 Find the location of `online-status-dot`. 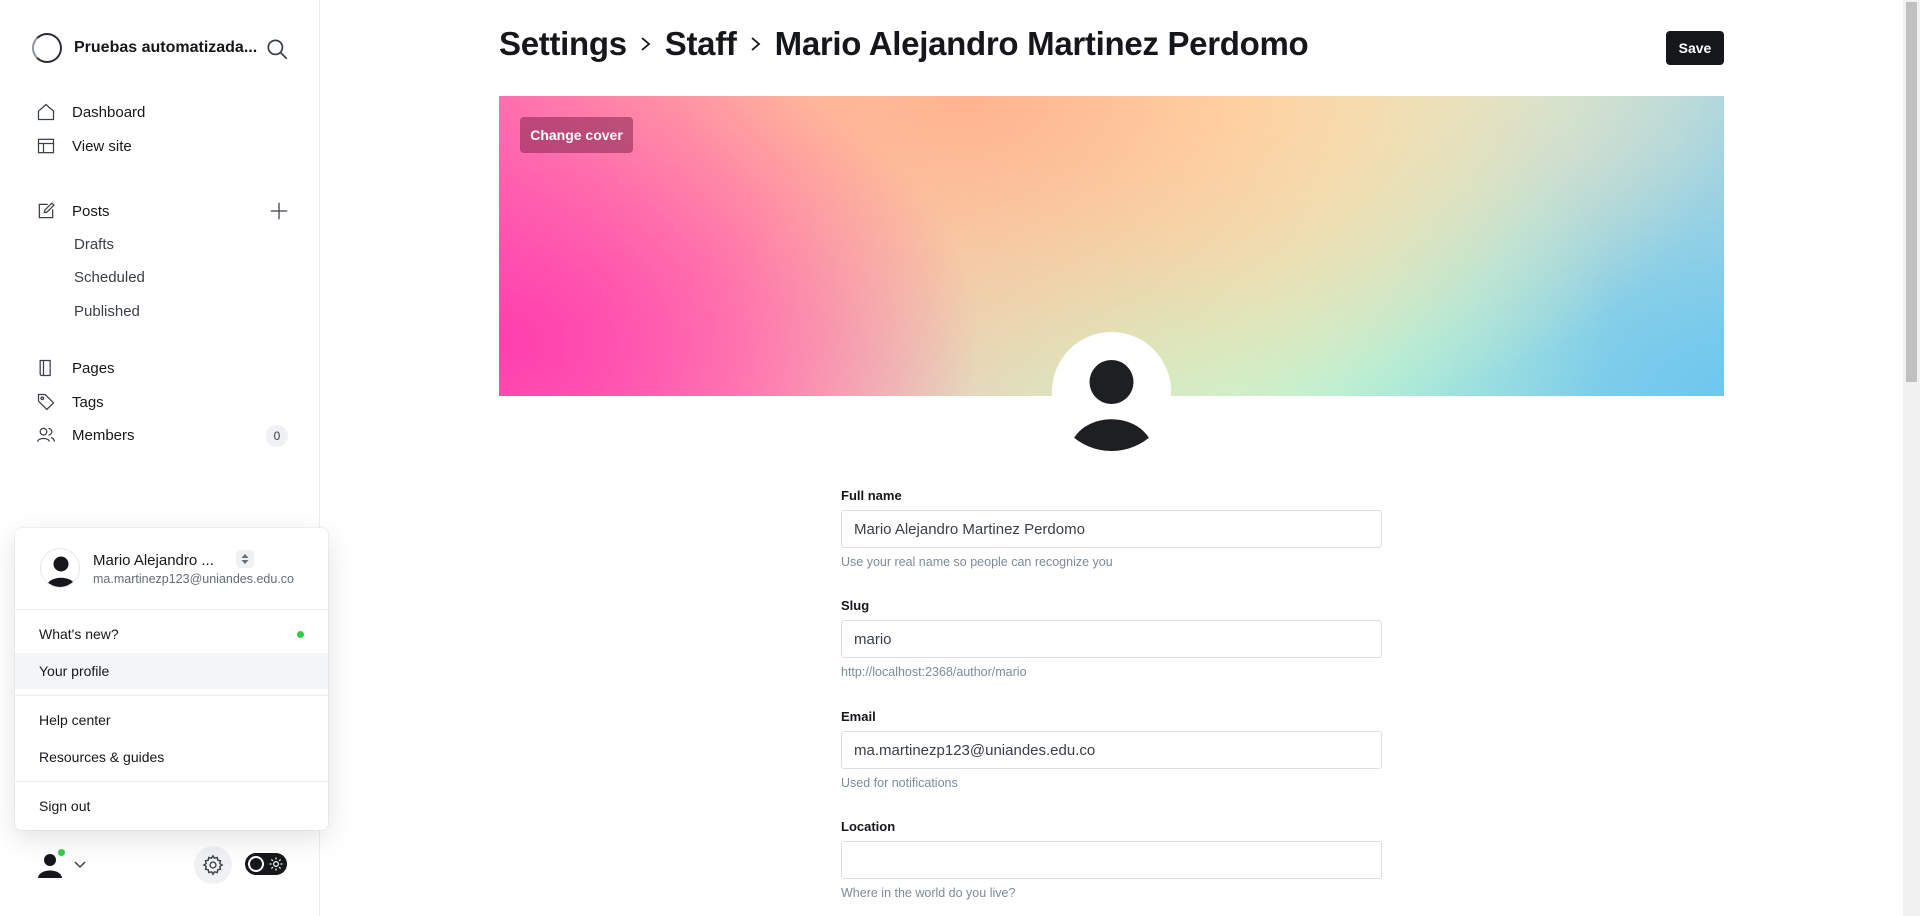

online-status-dot is located at coordinates (61, 852).